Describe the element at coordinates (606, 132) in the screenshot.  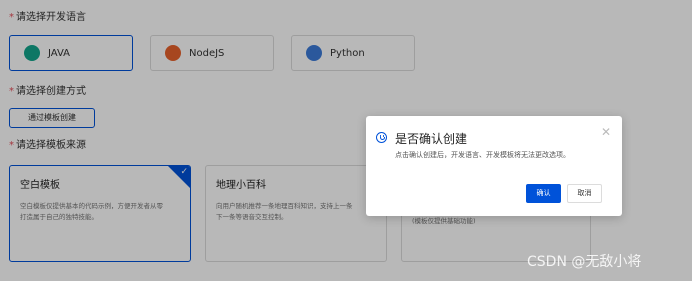
I see `close-icon: ✕` at that location.